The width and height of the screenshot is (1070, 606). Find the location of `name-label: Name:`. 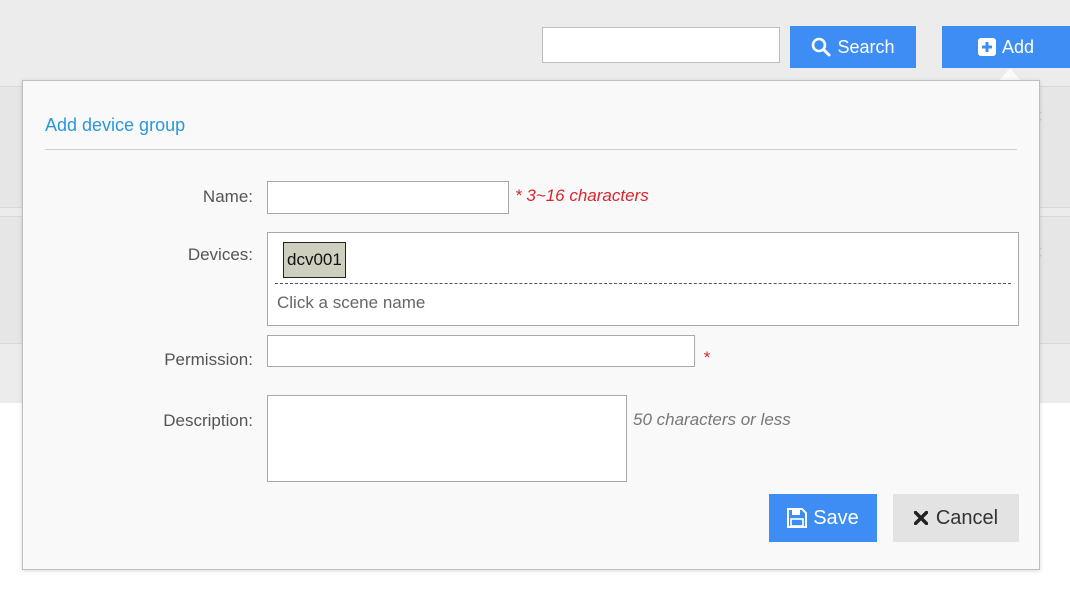

name-label: Name: is located at coordinates (227, 196).